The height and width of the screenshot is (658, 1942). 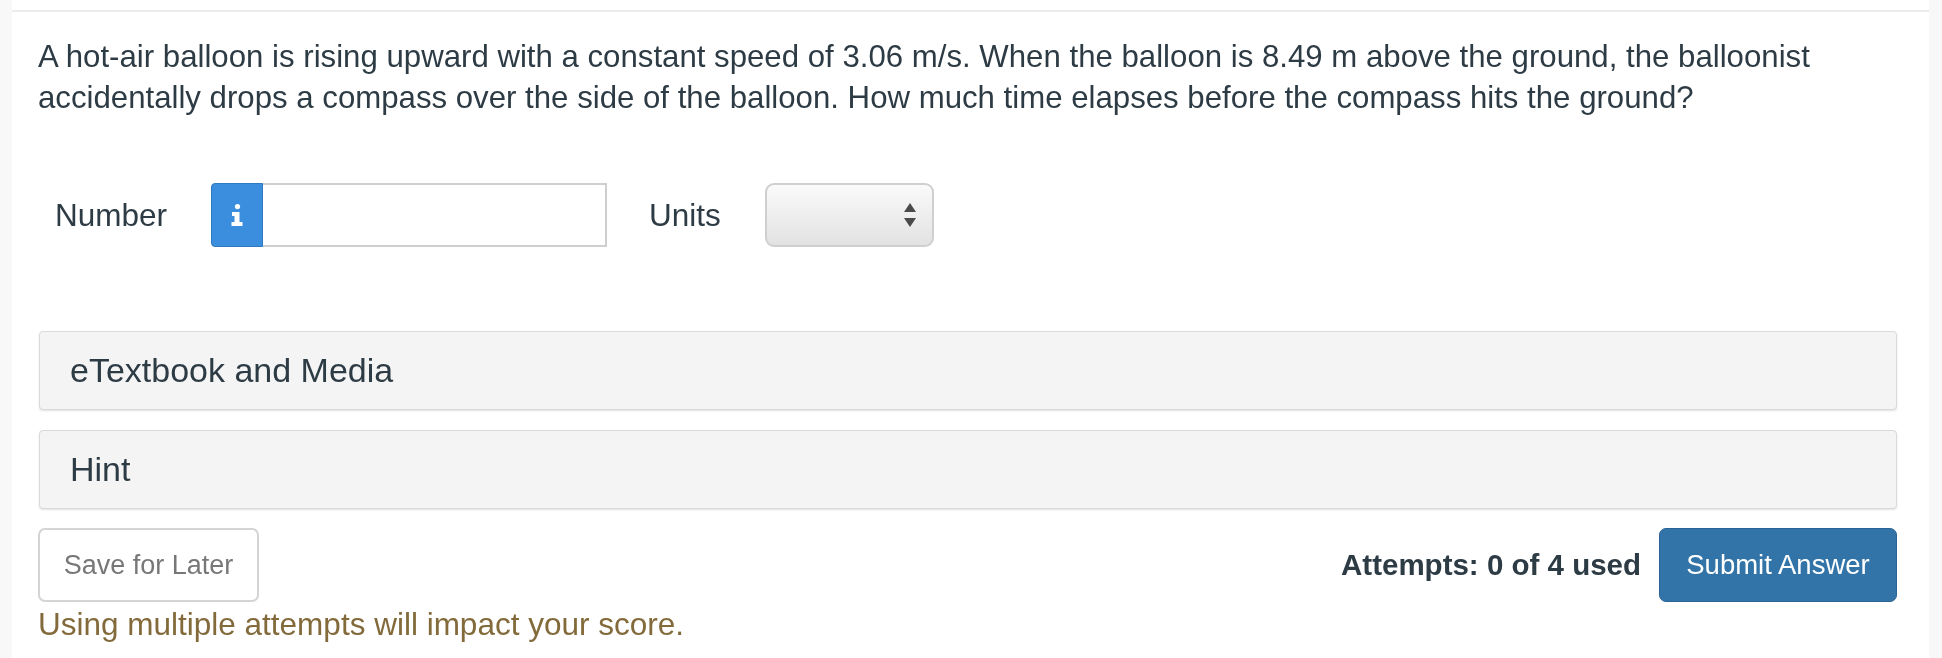 What do you see at coordinates (148, 565) in the screenshot?
I see `save-for-later-button: Save for Later` at bounding box center [148, 565].